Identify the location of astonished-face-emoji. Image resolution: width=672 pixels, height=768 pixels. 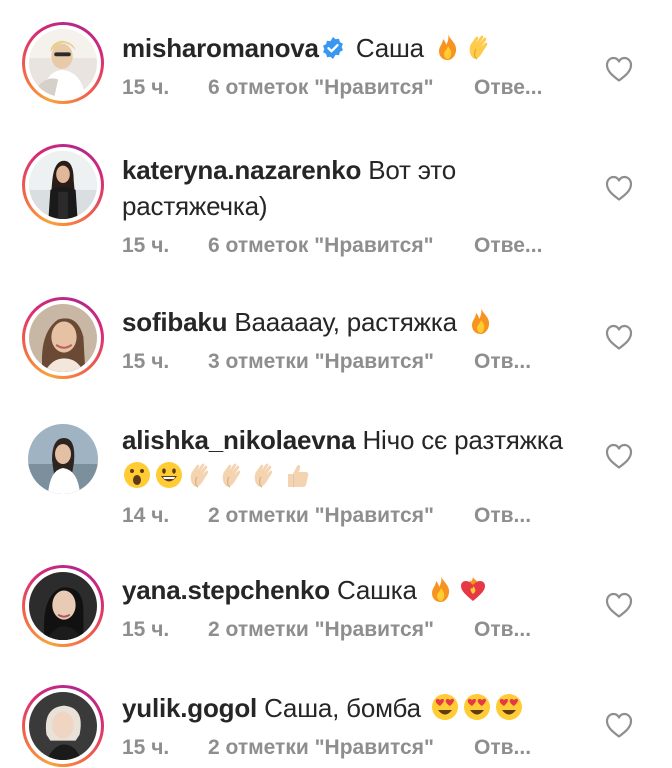
(137, 475).